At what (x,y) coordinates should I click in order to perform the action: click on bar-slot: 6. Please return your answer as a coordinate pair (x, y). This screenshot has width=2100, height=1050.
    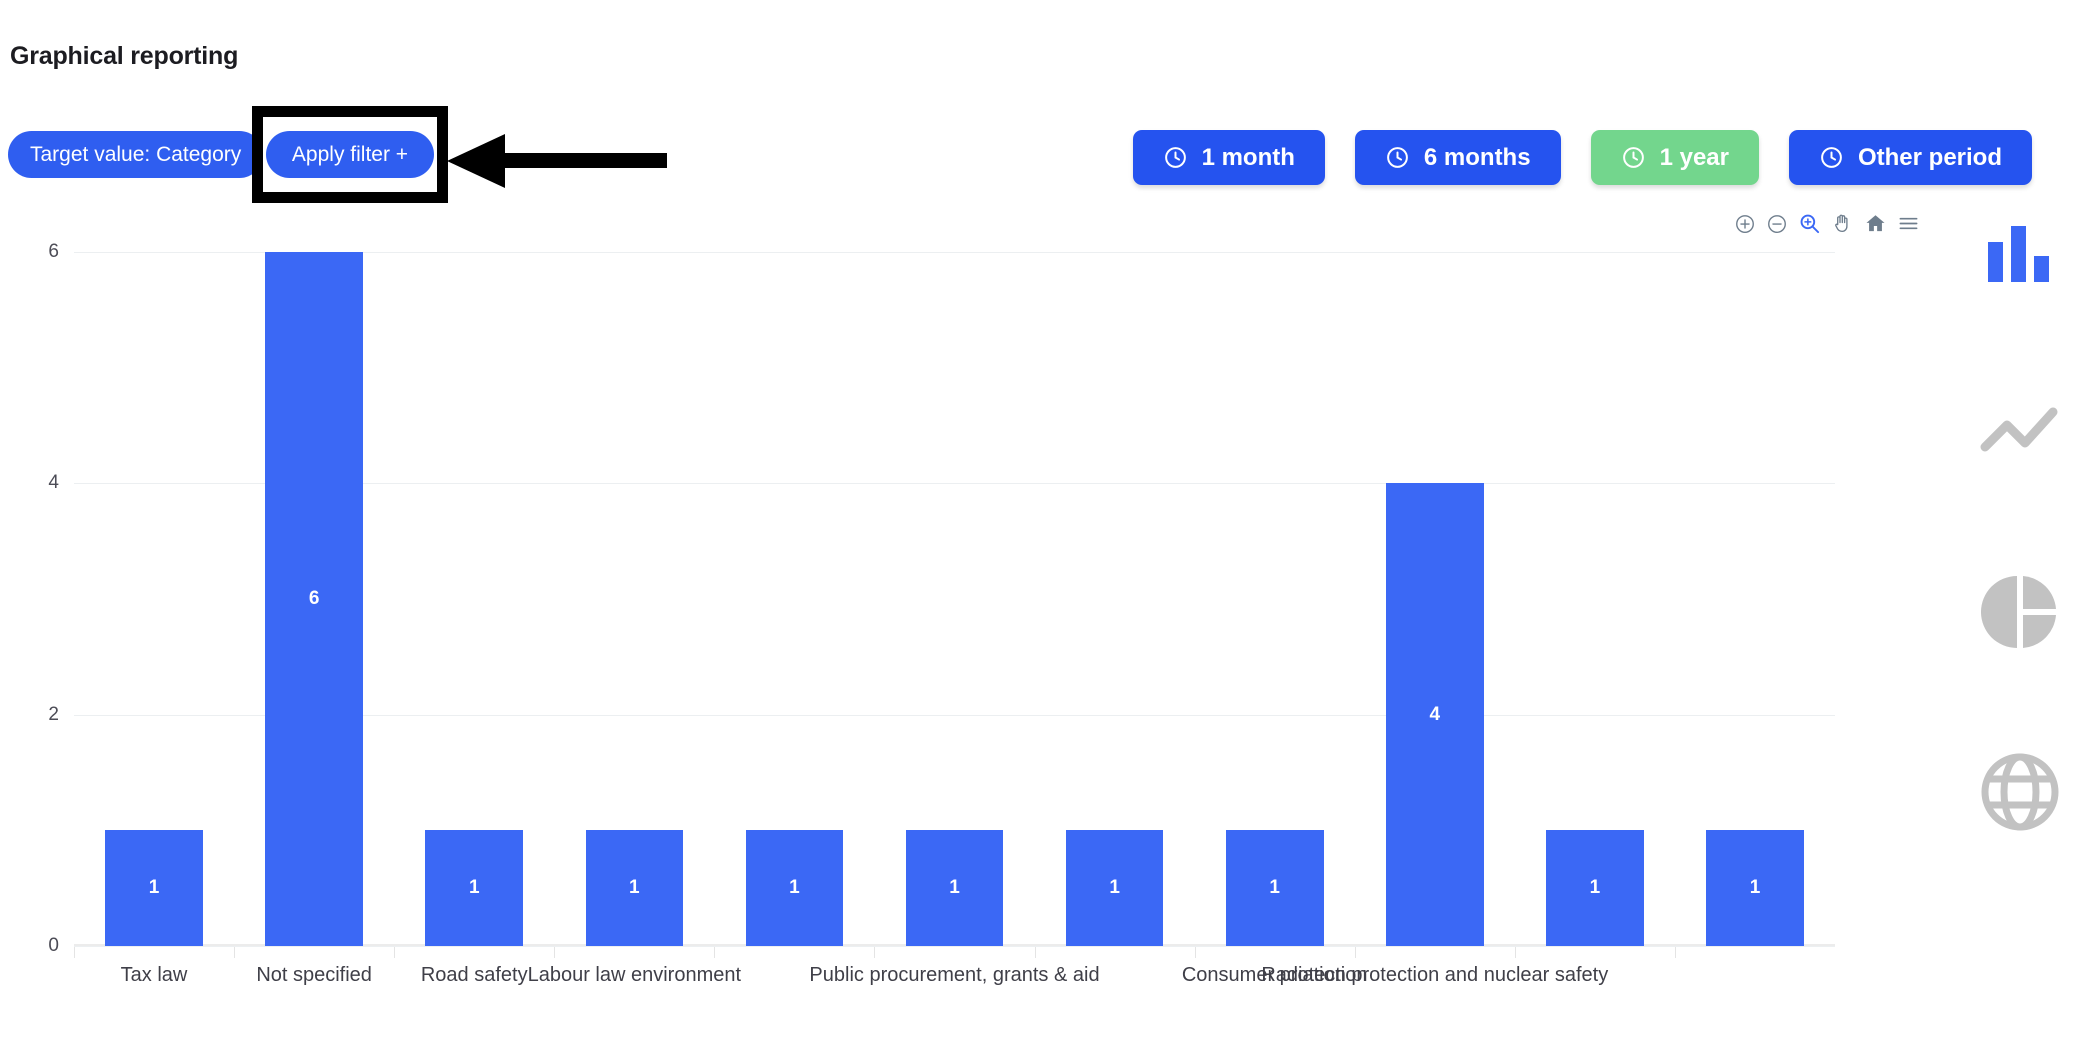
    Looking at the image, I should click on (314, 605).